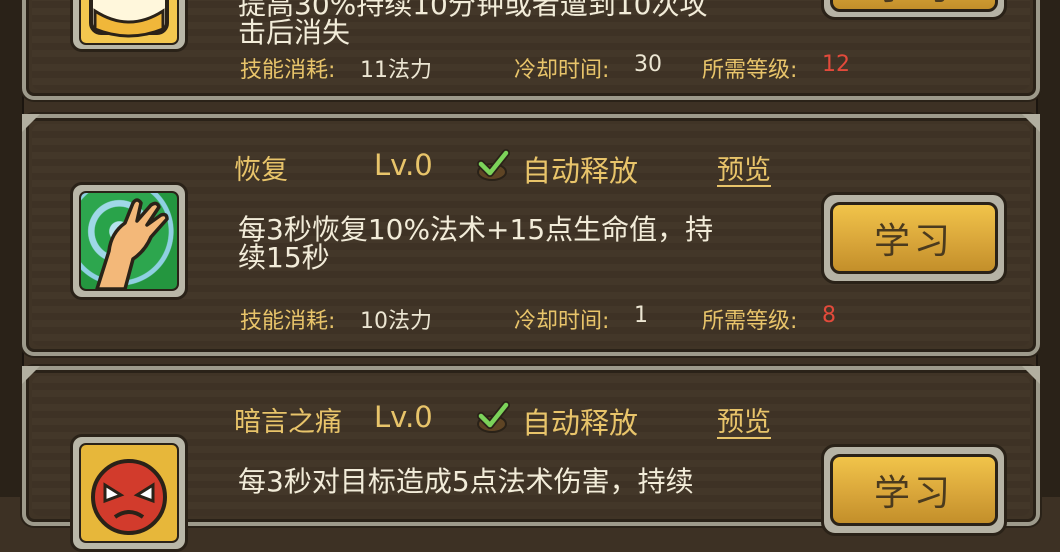  I want to click on level-req-value: 8, so click(829, 315).